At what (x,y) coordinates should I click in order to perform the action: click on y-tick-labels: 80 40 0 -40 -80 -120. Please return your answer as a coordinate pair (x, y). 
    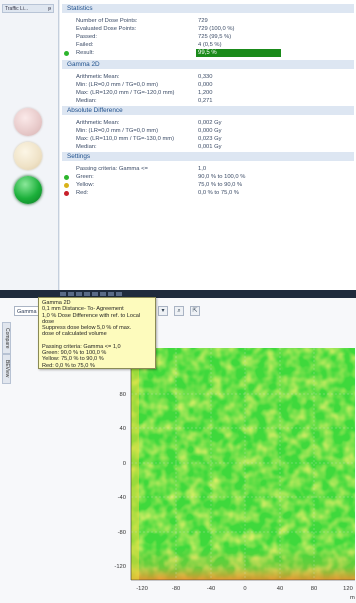
    Looking at the image, I should click on (120, 481).